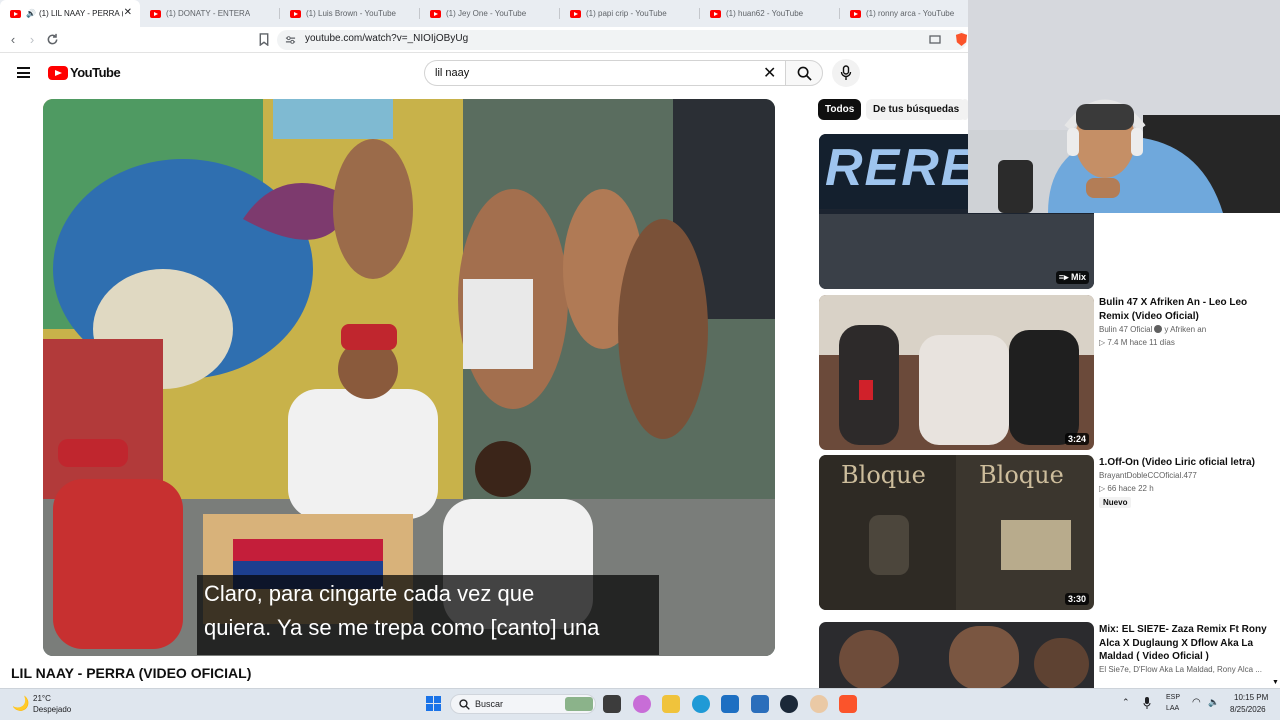  I want to click on moon-weather-icon: 🌙, so click(20, 703).